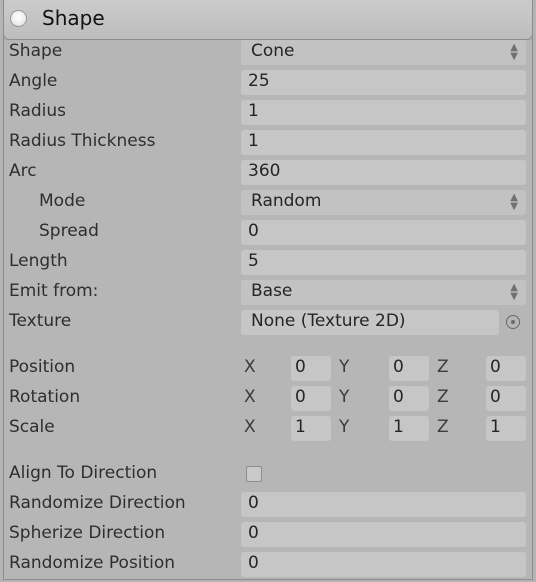  What do you see at coordinates (40, 321) in the screenshot?
I see `texture-label: Texture` at bounding box center [40, 321].